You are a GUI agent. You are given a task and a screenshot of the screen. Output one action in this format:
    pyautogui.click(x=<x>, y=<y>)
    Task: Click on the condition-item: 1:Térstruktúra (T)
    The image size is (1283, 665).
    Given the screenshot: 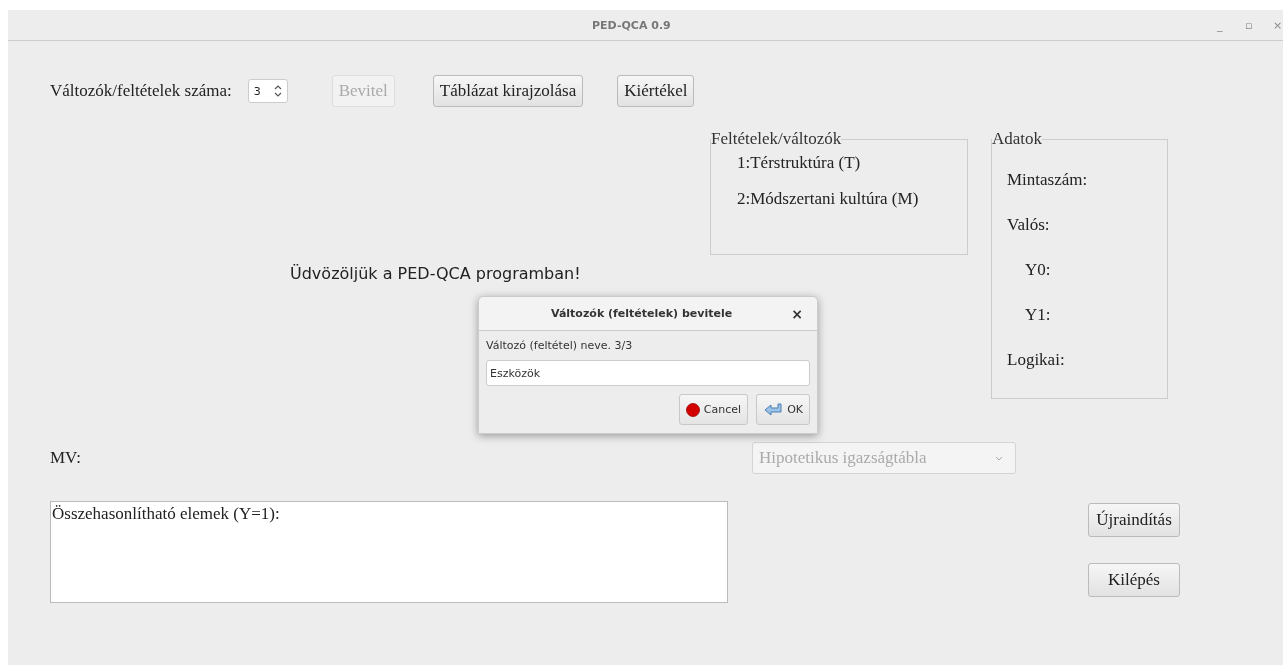 What is the action you would take?
    pyautogui.click(x=799, y=163)
    